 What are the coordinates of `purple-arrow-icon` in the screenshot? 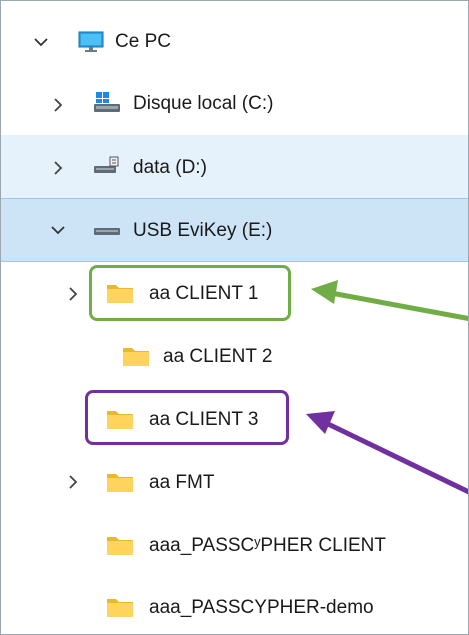 It's located at (387, 453).